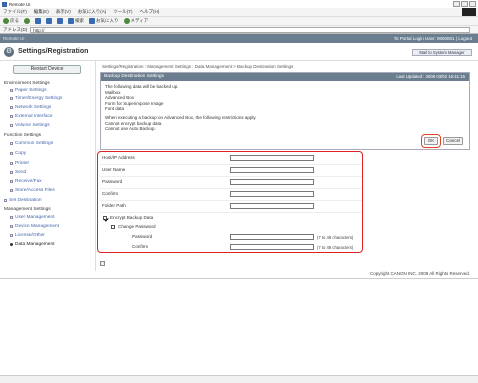 This screenshot has width=478, height=383. Describe the element at coordinates (34, 226) in the screenshot. I see `sidebar-item-device-management: Device Management` at that location.